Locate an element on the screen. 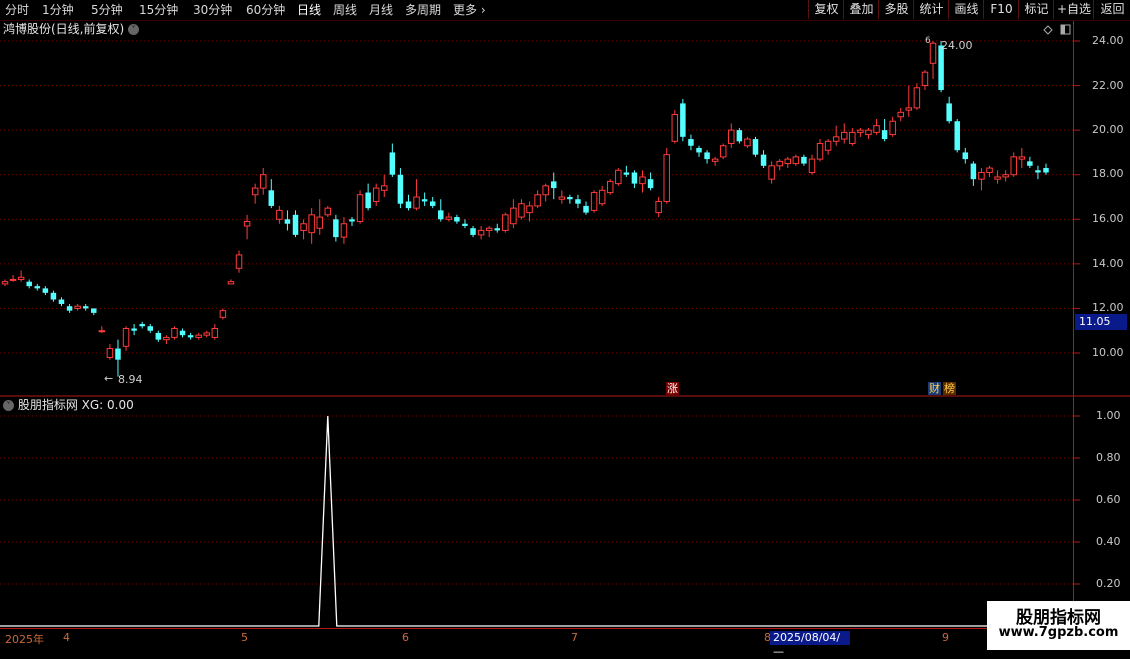  price-tick-22: 22.00 is located at coordinates (1108, 85).